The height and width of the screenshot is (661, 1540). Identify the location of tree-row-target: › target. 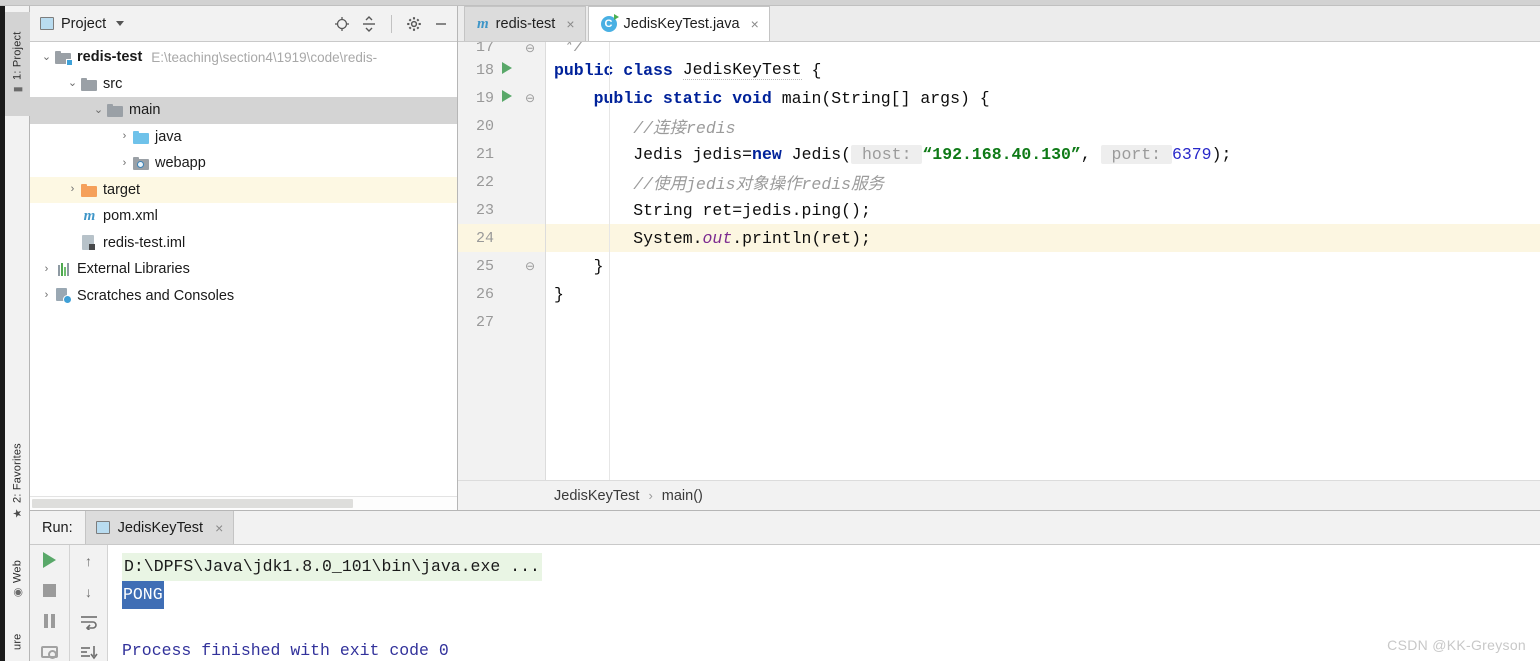
(243, 189).